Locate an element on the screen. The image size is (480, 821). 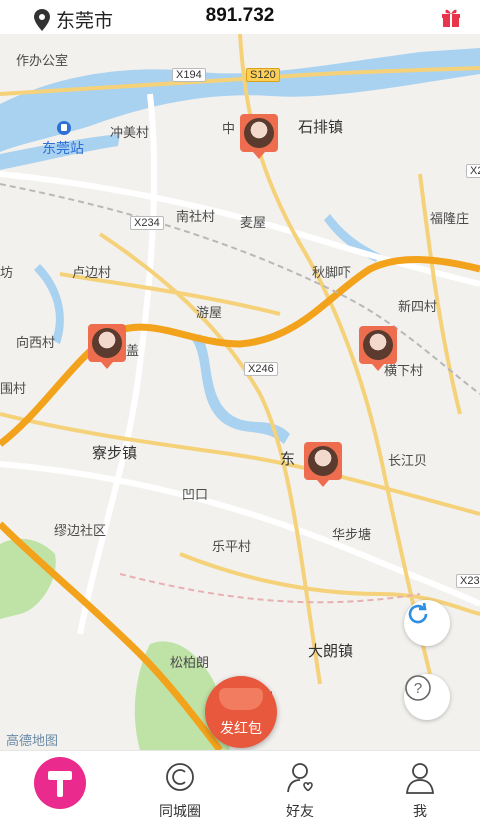
hammer-home-icon is located at coordinates (60, 783).